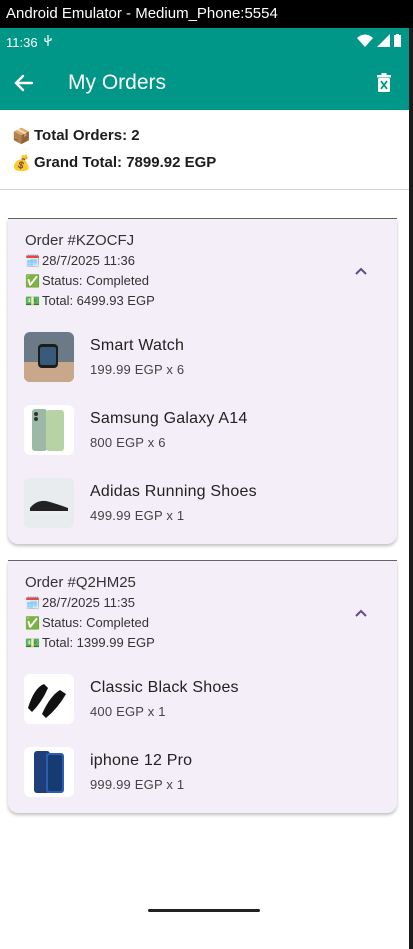  I want to click on total-orders-text: Total Orders: 2, so click(87, 135).